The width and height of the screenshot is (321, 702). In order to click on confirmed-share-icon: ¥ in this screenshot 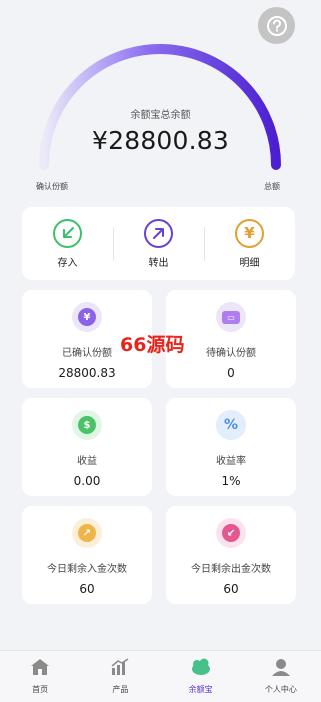, I will do `click(87, 317)`.